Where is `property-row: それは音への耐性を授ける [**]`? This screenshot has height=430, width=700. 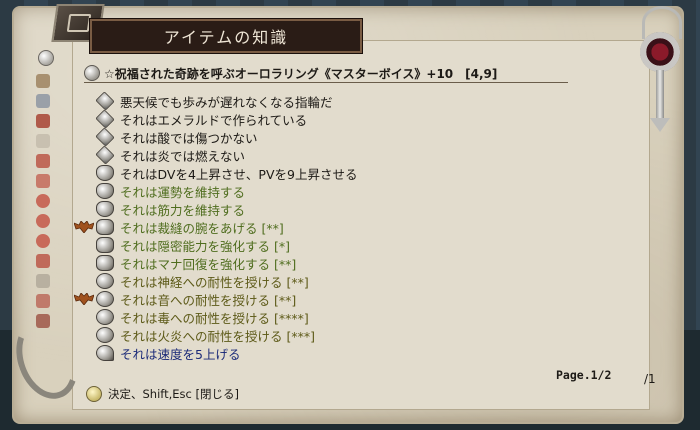
property-row: それは音への耐性を授ける [**] is located at coordinates (352, 299).